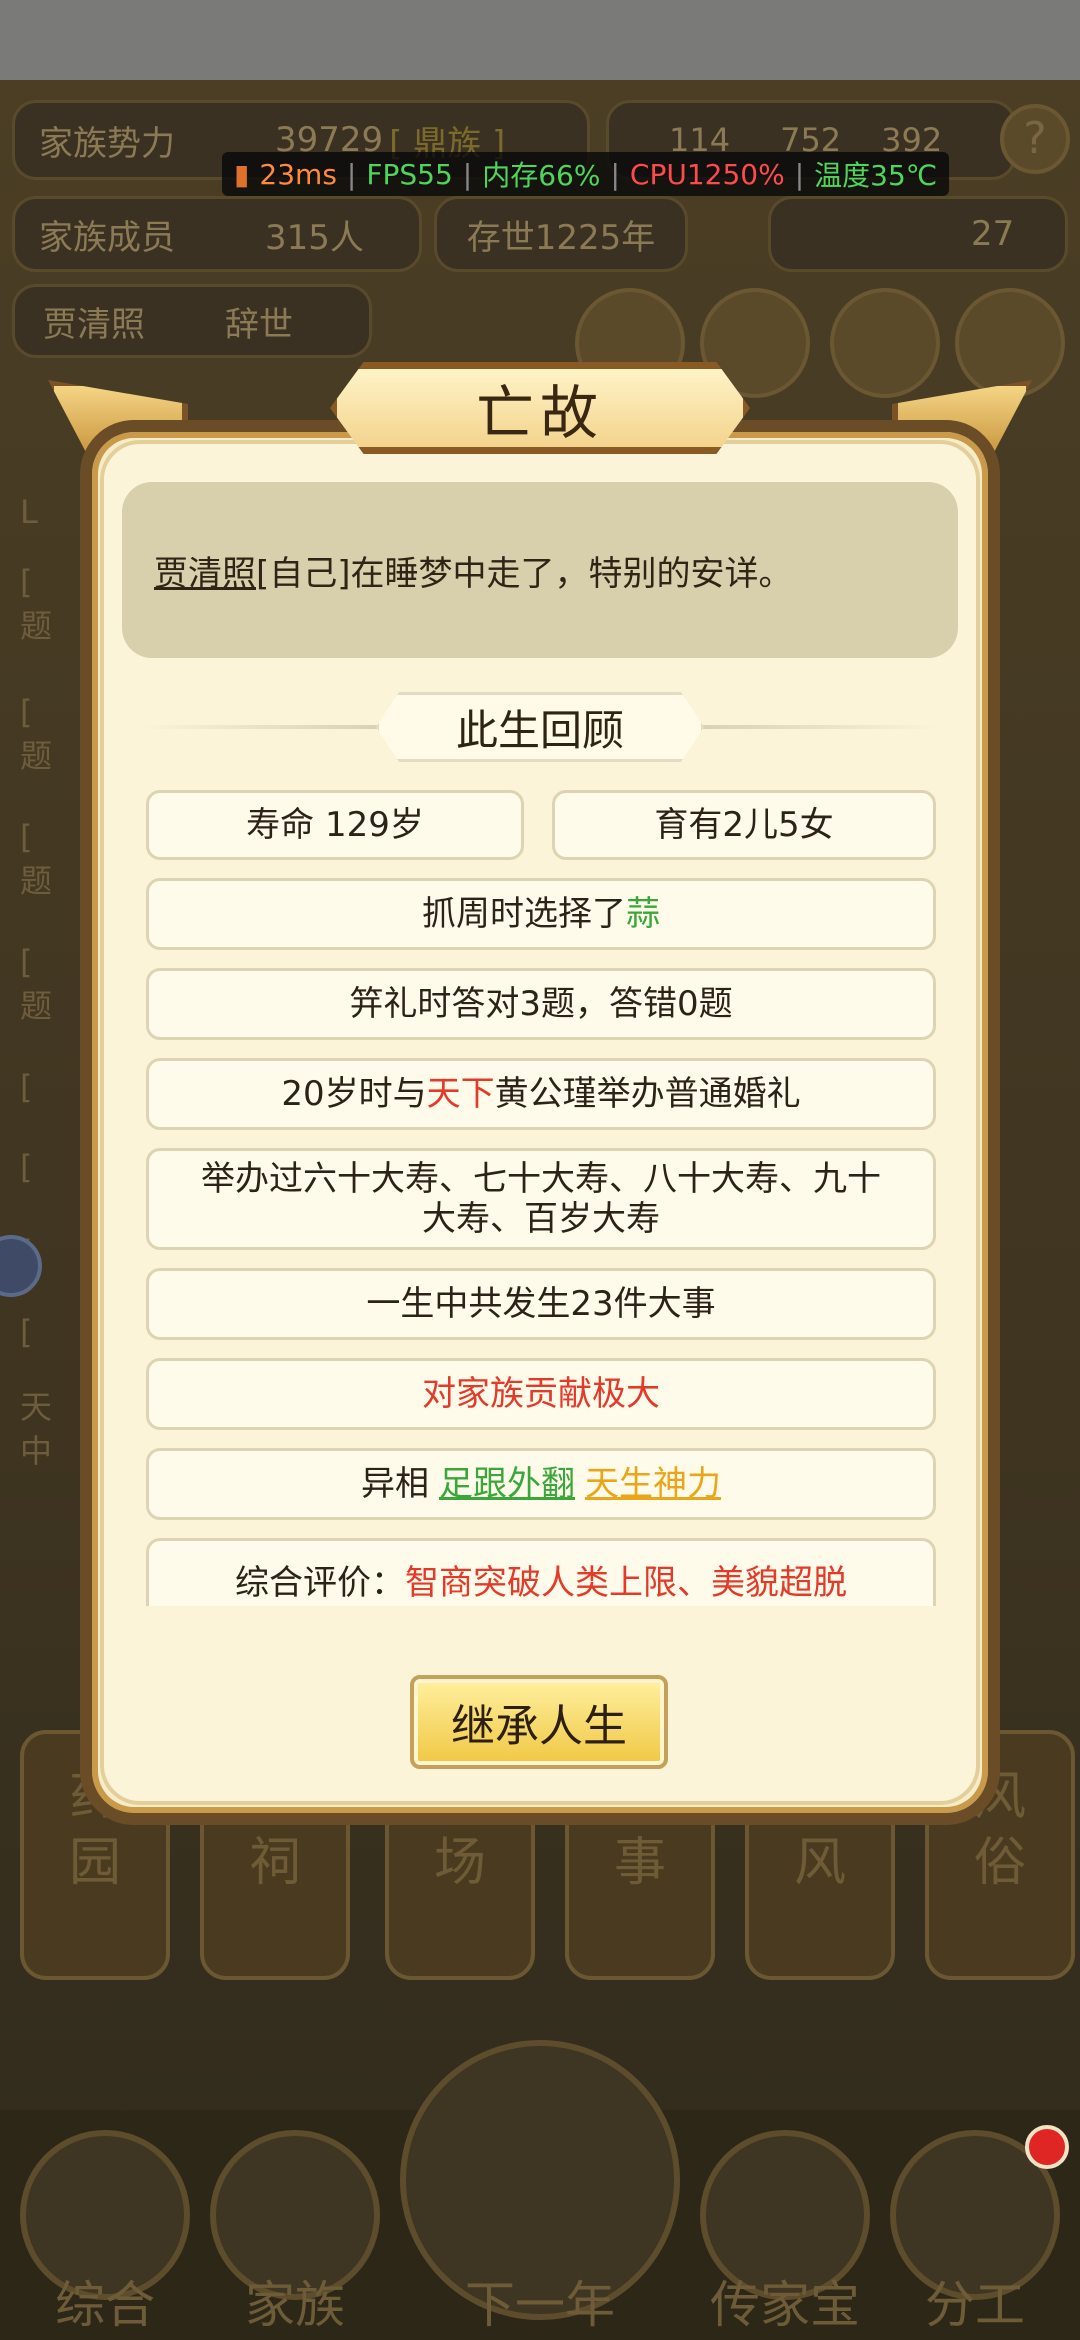 This screenshot has width=1080, height=2340. What do you see at coordinates (647, 1094) in the screenshot?
I see `wedding-suffix: 黄公瑾举办普通婚礼` at bounding box center [647, 1094].